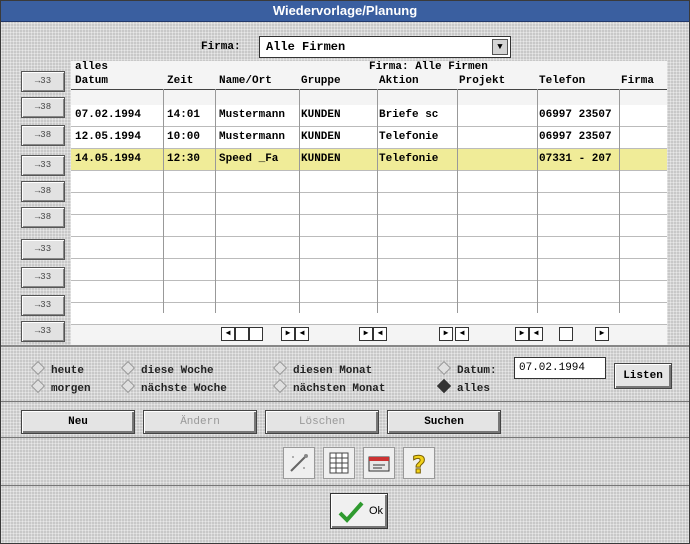 This screenshot has height=544, width=690. I want to click on radio-naechste-woche: nächste Woche, so click(173, 386).